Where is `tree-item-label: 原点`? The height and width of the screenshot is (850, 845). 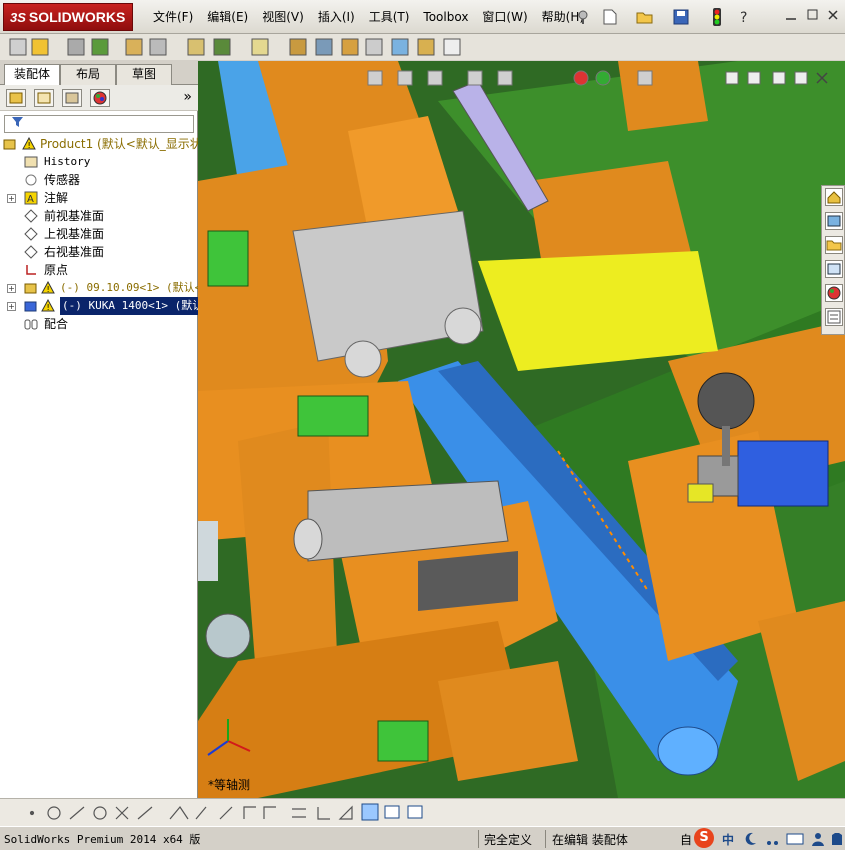
tree-item-label: 原点 is located at coordinates (56, 270).